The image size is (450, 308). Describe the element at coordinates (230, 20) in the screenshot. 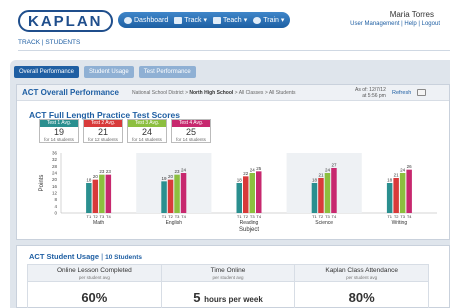

I see `nav-teach: Teach ▾` at that location.